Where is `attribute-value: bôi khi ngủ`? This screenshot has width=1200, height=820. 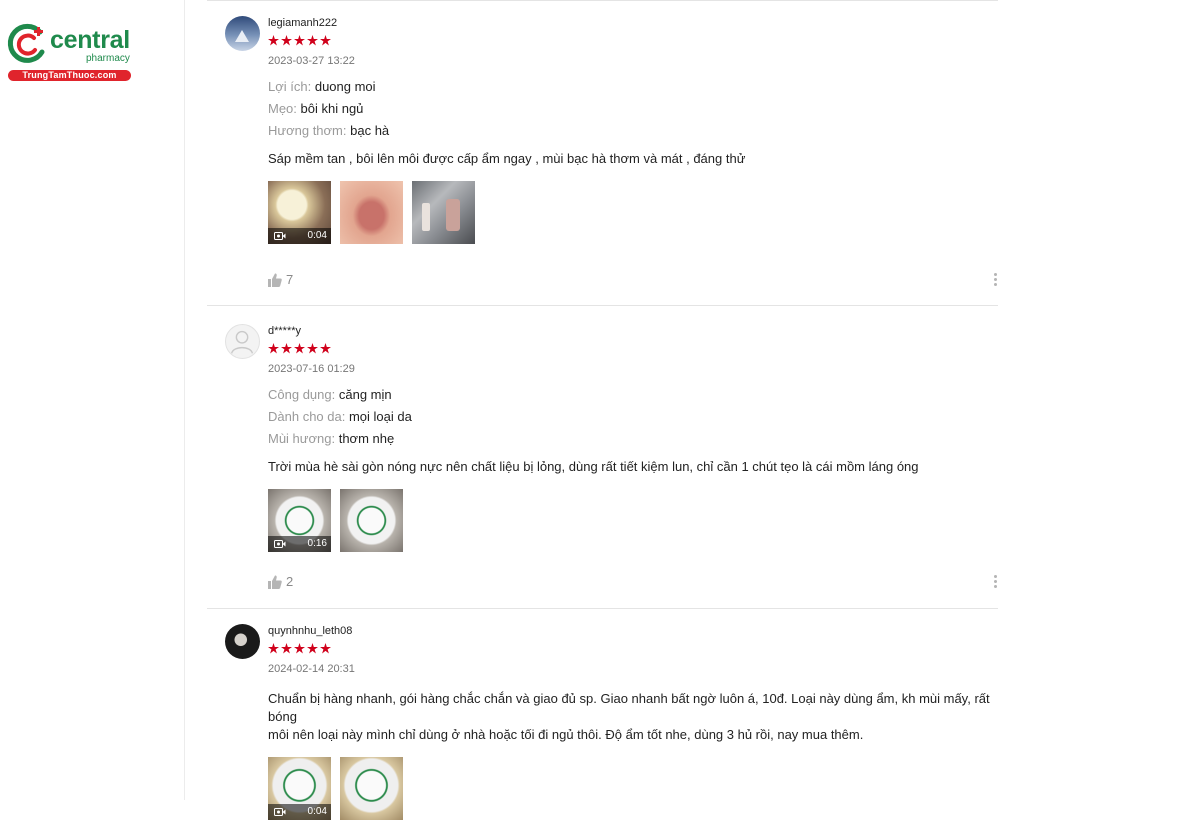
attribute-value: bôi khi ngủ is located at coordinates (332, 108).